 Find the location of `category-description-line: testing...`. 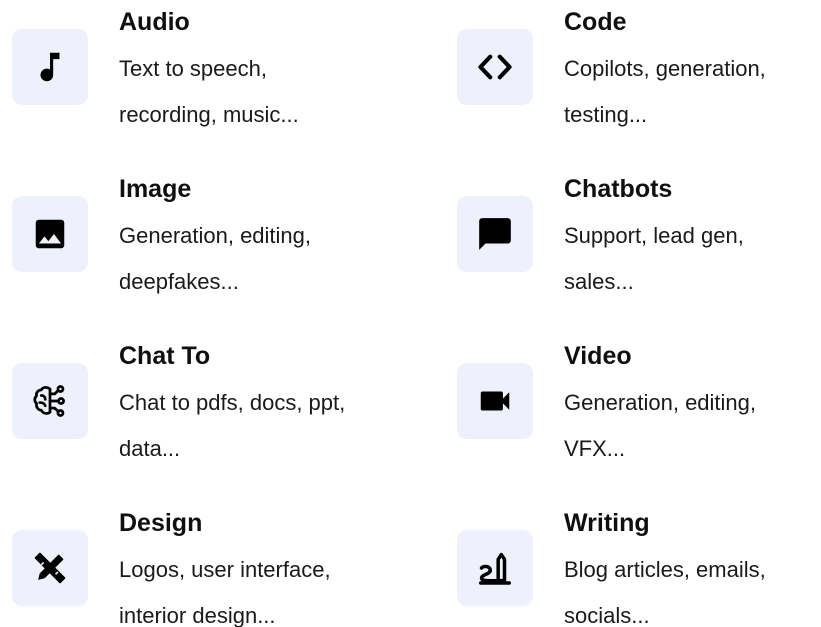

category-description-line: testing... is located at coordinates (606, 114).